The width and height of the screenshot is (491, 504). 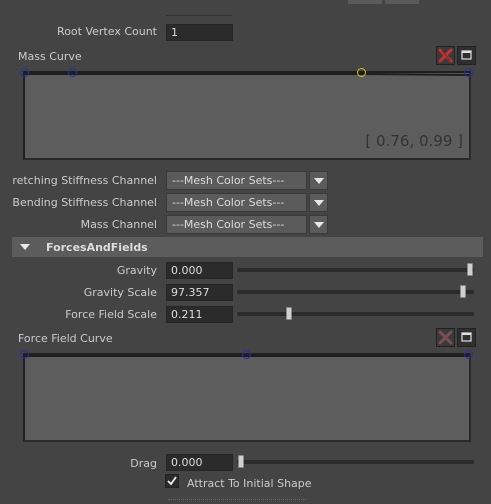 What do you see at coordinates (199, 314) in the screenshot?
I see `force-field-scale-field: 0.211` at bounding box center [199, 314].